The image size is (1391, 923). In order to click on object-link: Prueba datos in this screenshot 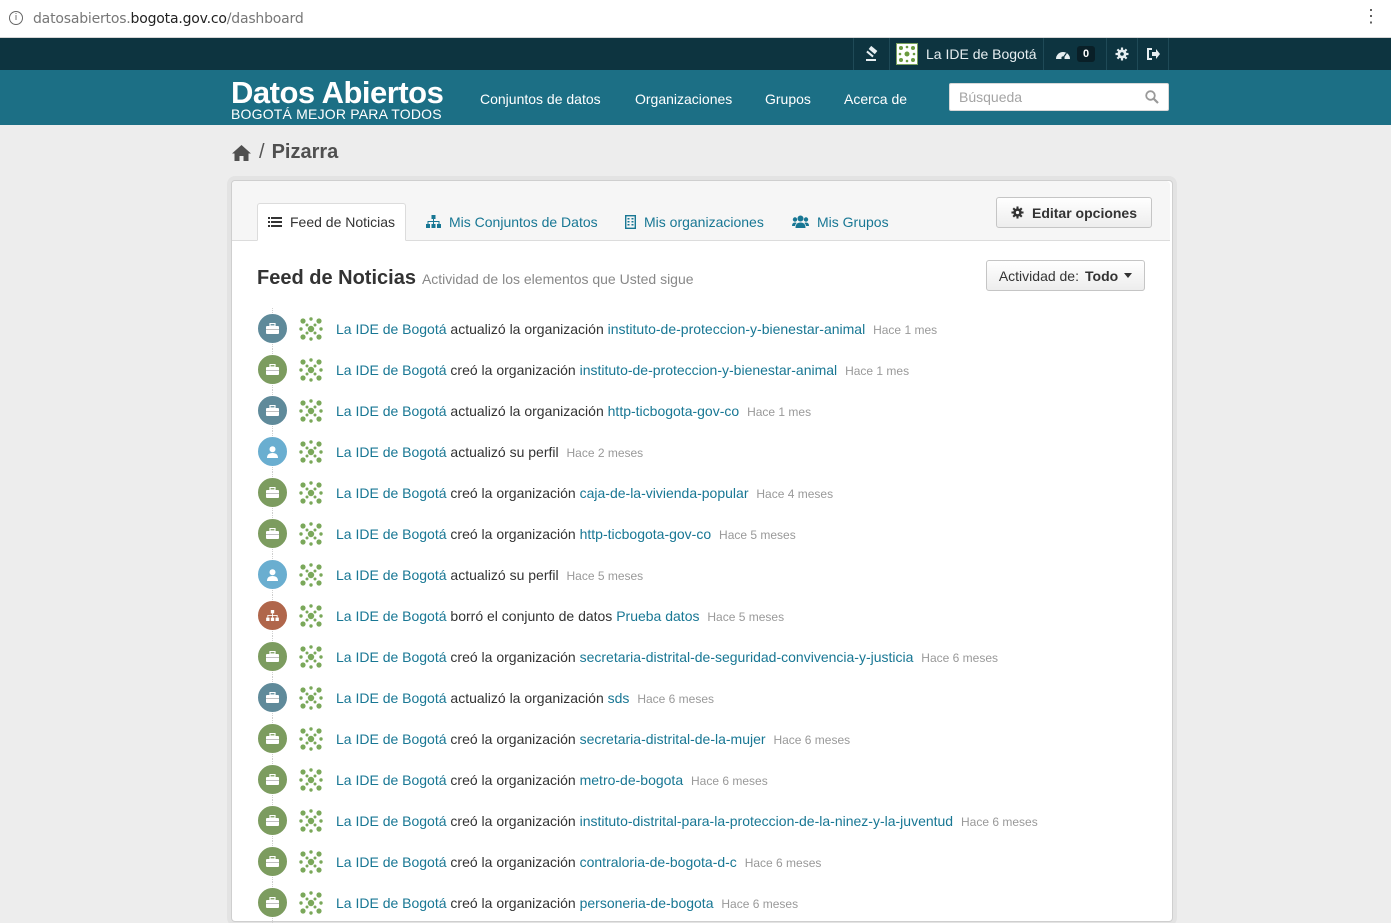, I will do `click(657, 616)`.